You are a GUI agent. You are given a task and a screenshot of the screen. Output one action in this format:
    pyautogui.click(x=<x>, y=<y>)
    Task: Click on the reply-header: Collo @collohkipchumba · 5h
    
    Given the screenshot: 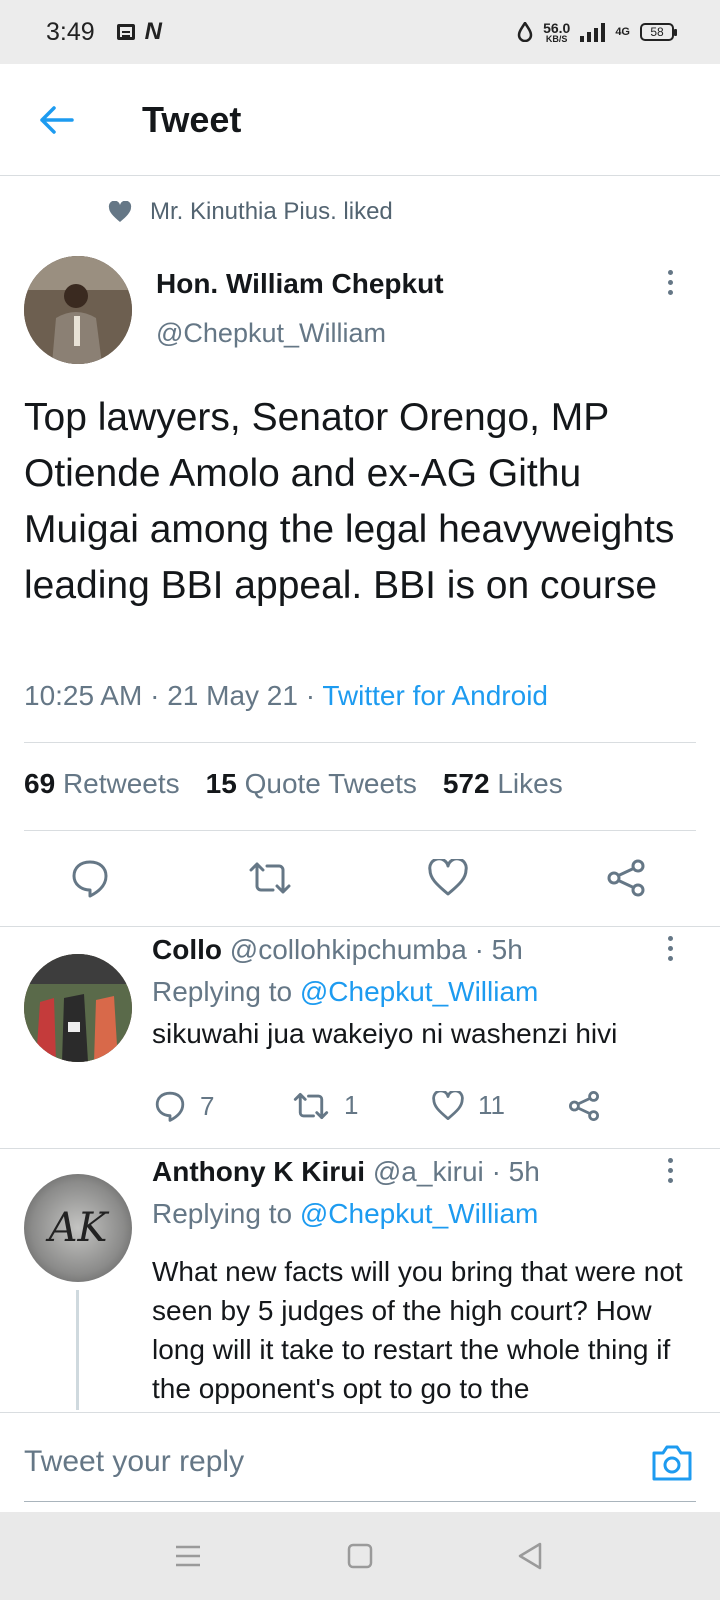 What is the action you would take?
    pyautogui.click(x=337, y=950)
    